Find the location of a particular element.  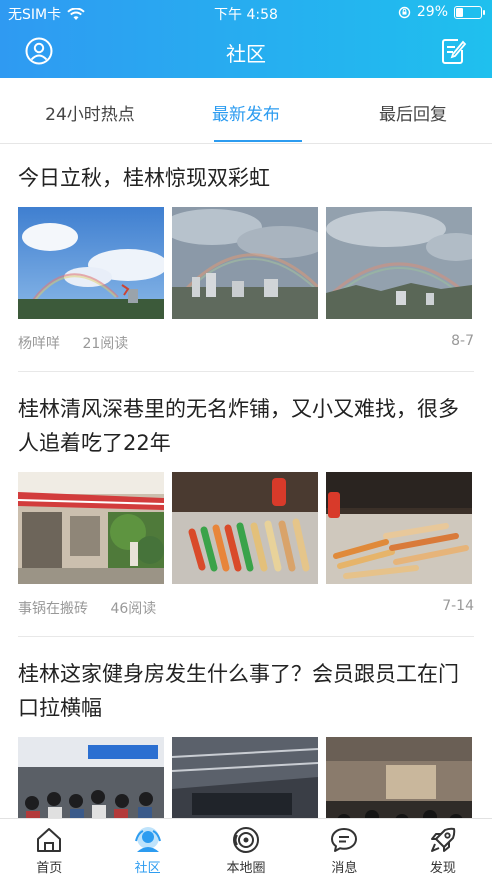

bottom-tab-bar: 首页 社区 本地圈 消息 发现 is located at coordinates (246, 848).